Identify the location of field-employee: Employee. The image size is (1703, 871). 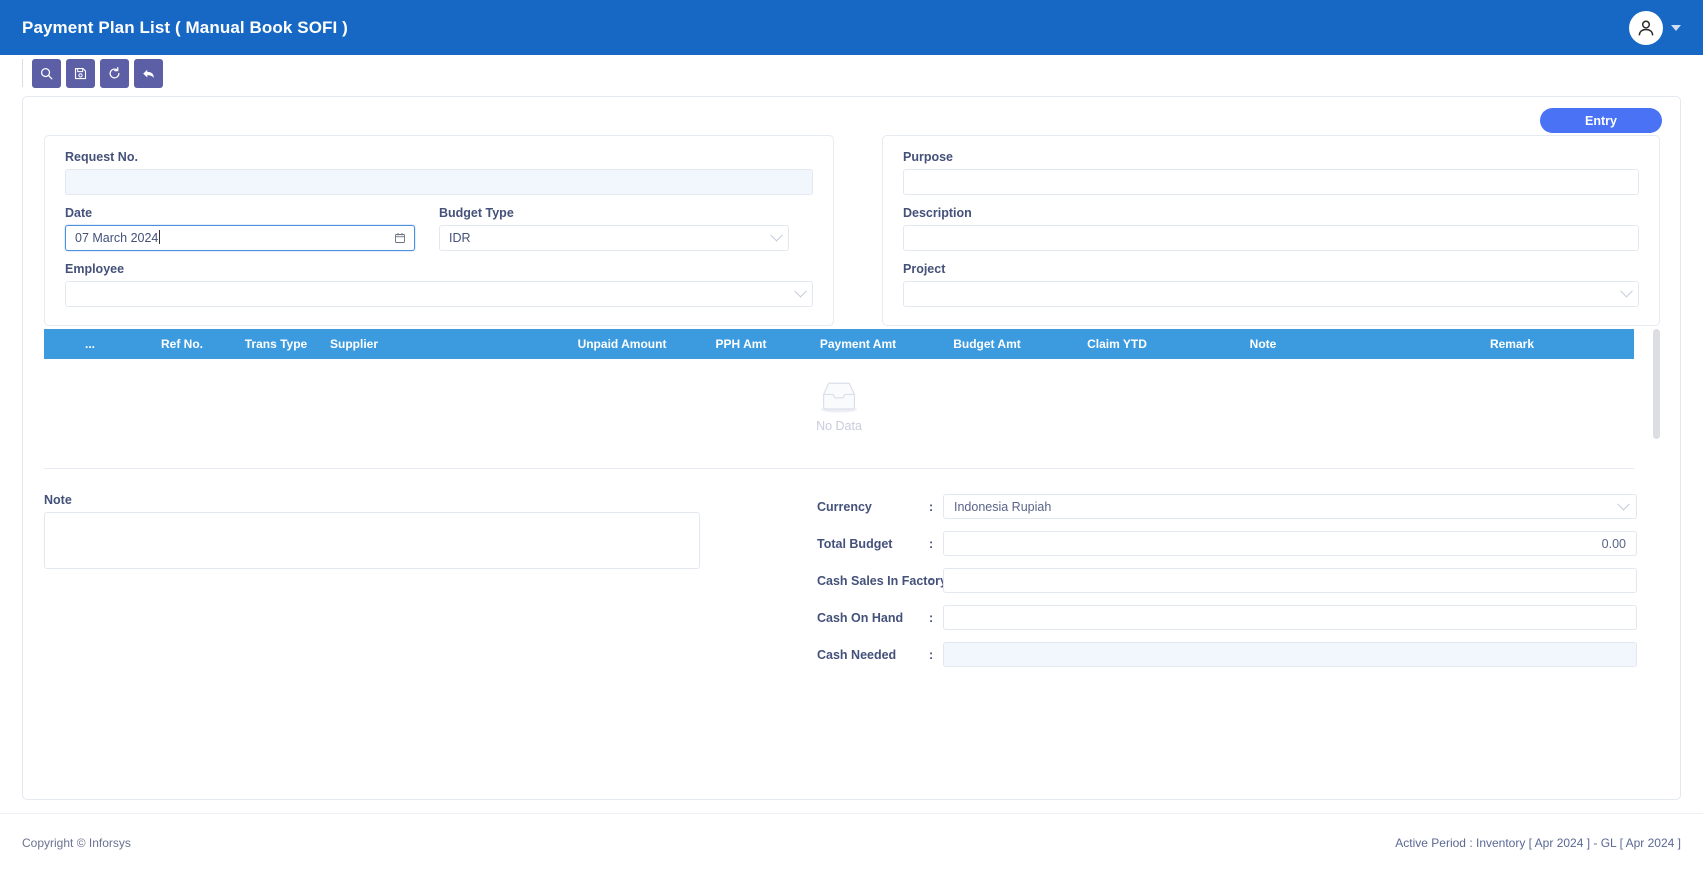
(439, 284).